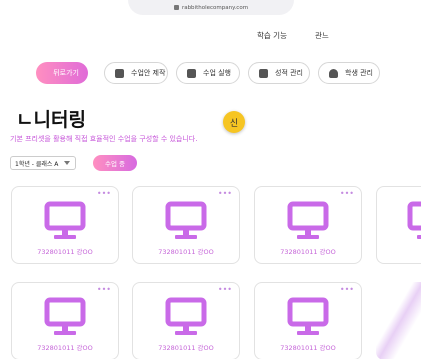 Image resolution: width=421 pixels, height=359 pixels. I want to click on class-select: 1학년 - 클래스 A, so click(43, 163).